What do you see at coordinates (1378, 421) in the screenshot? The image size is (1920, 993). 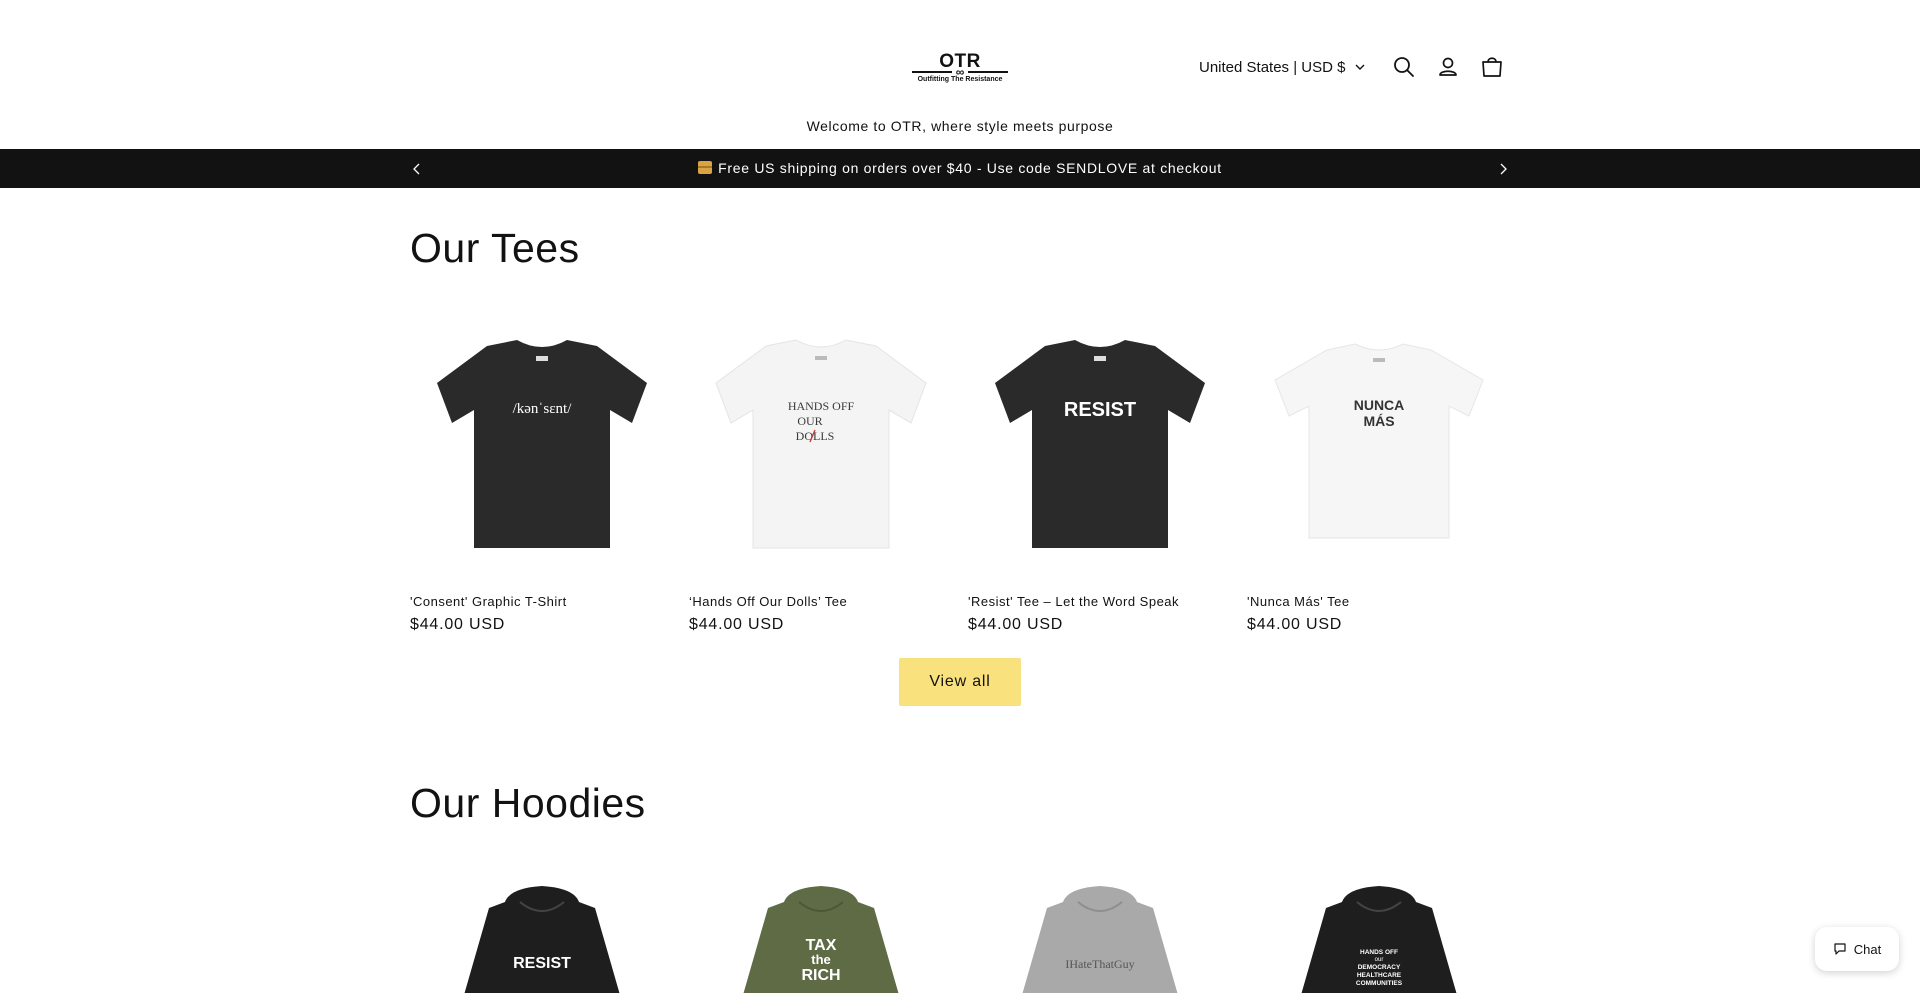 I see `tshirt-print-line: MÁS` at bounding box center [1378, 421].